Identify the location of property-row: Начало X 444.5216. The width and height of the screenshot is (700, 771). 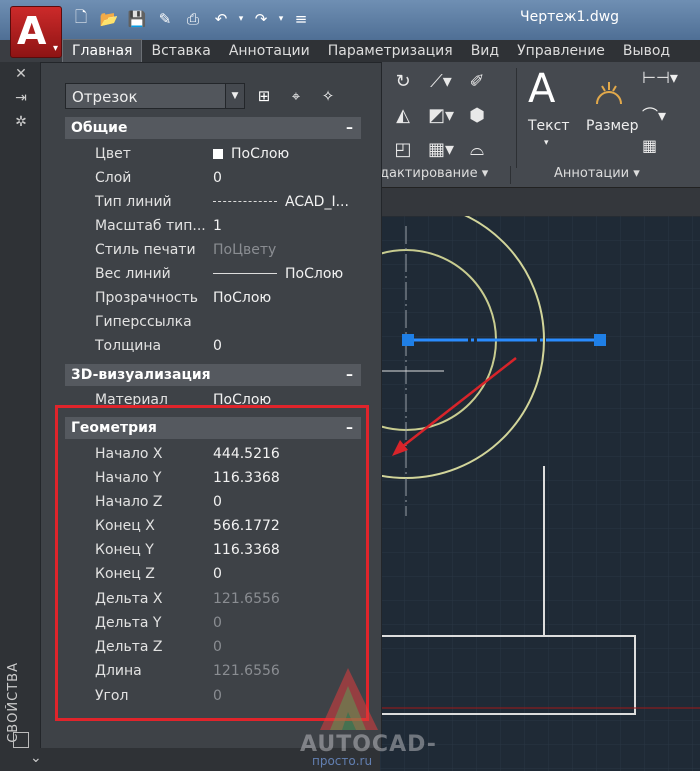
(213, 454).